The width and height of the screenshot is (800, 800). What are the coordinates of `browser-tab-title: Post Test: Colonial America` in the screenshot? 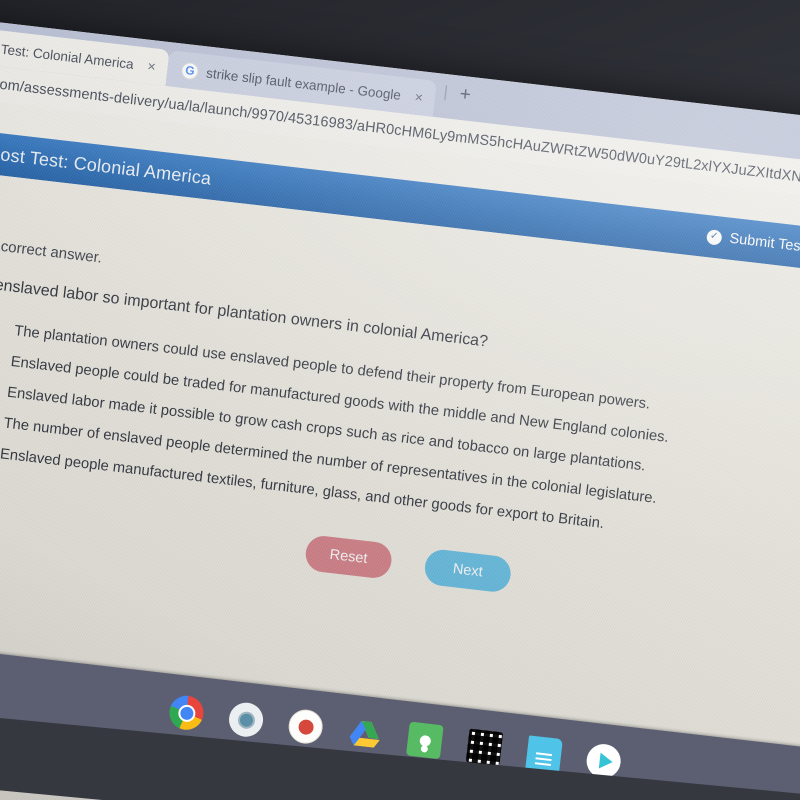 It's located at (67, 55).